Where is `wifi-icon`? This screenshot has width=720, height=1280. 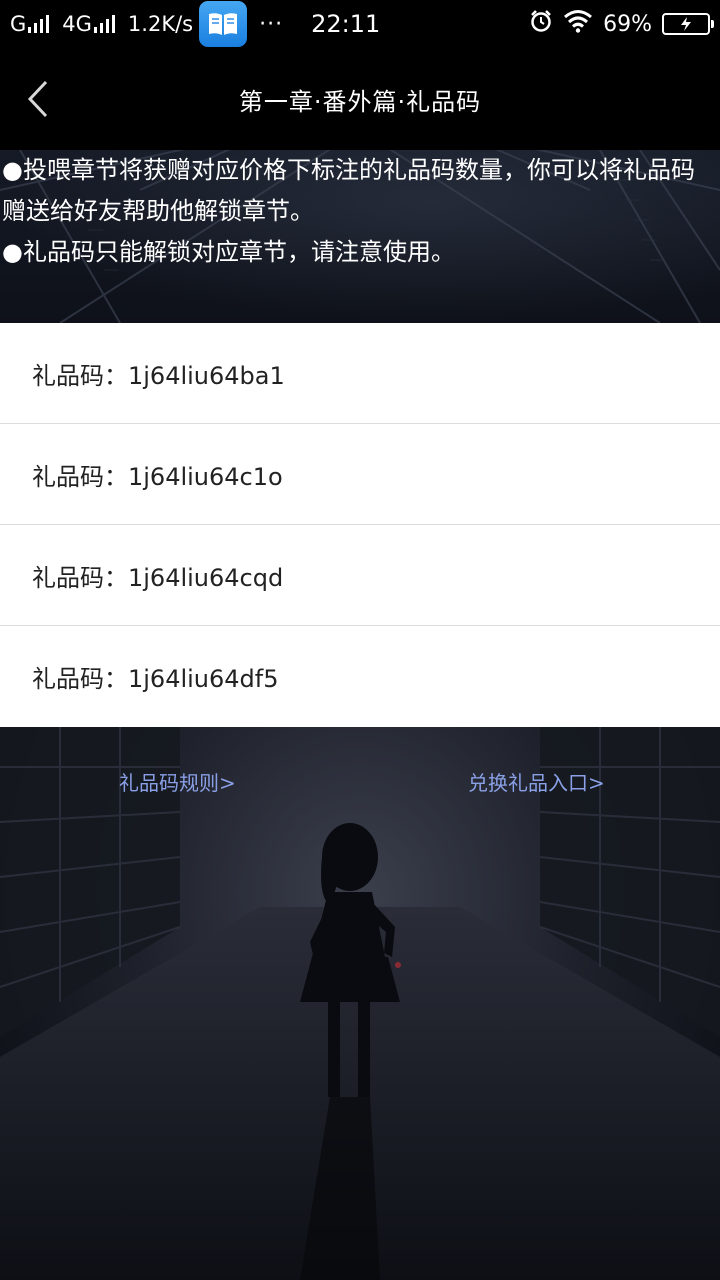 wifi-icon is located at coordinates (578, 24).